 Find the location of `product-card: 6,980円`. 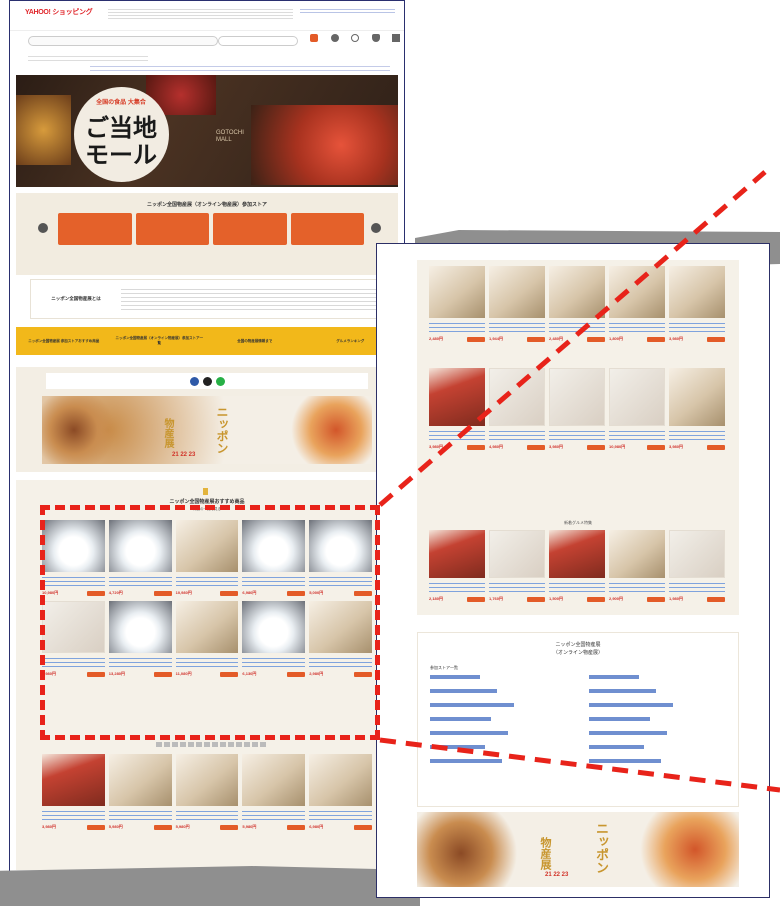

product-card: 6,980円 is located at coordinates (340, 792).